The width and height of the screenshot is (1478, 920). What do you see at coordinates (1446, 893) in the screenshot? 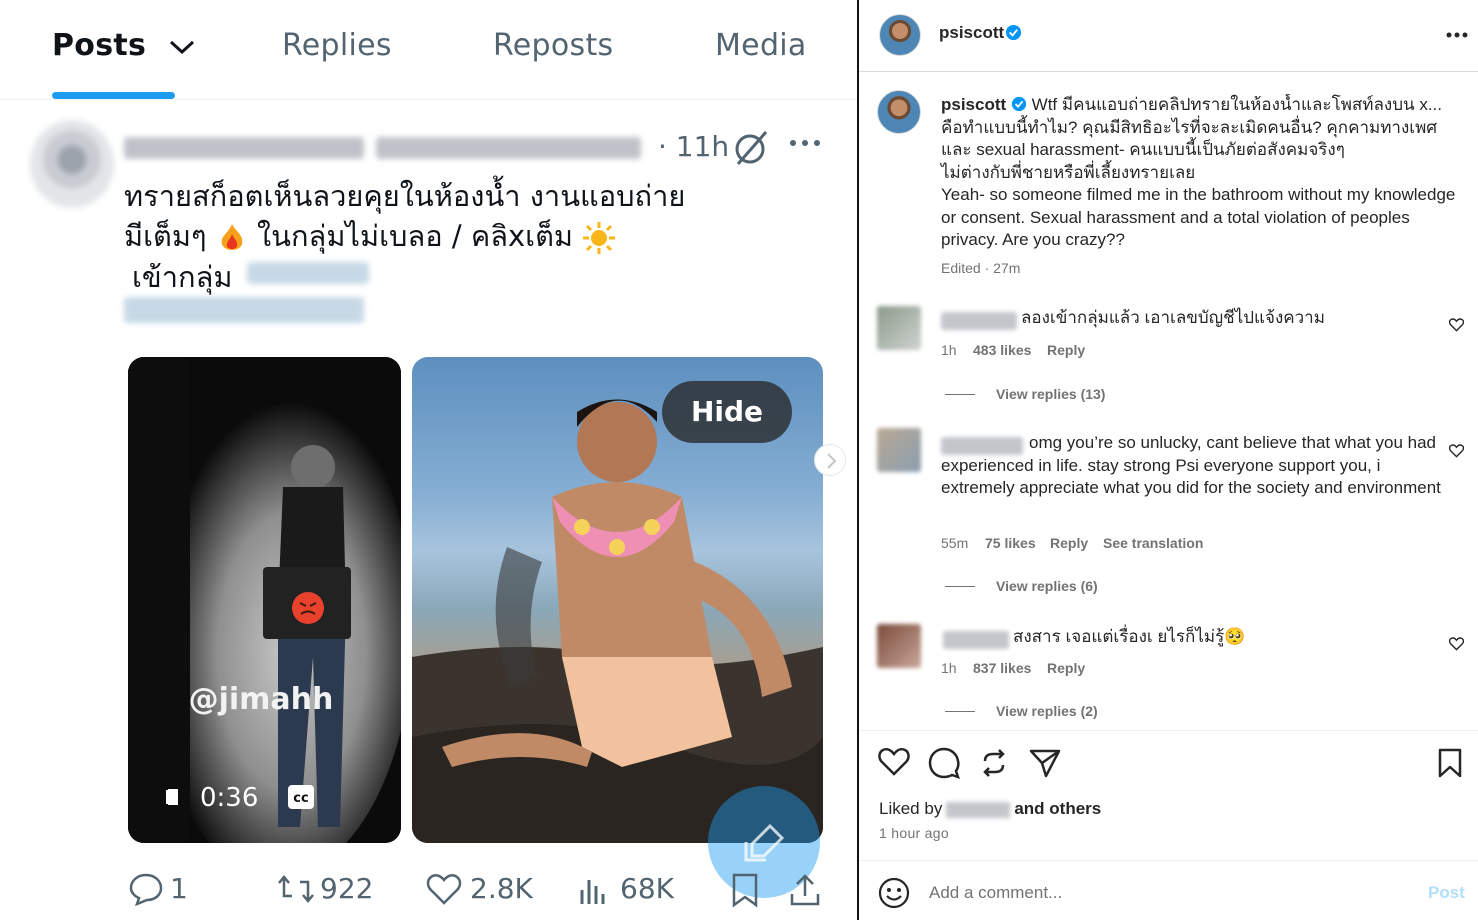
I see `post-comment-button: Post` at bounding box center [1446, 893].